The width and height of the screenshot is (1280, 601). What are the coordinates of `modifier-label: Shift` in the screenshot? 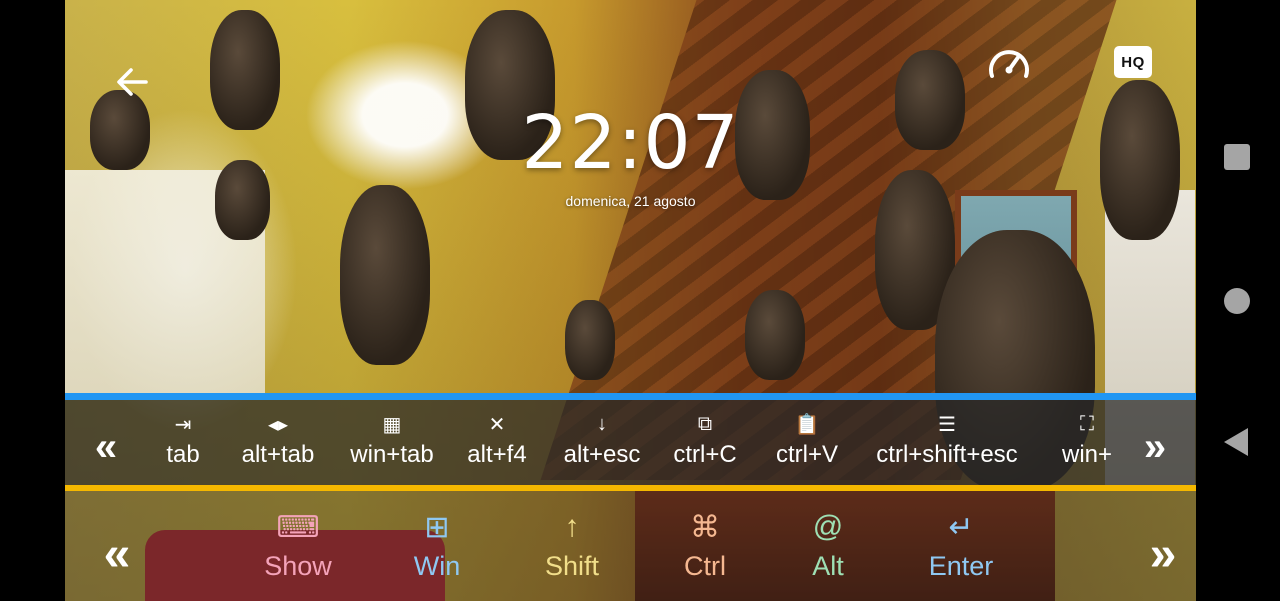 It's located at (572, 566).